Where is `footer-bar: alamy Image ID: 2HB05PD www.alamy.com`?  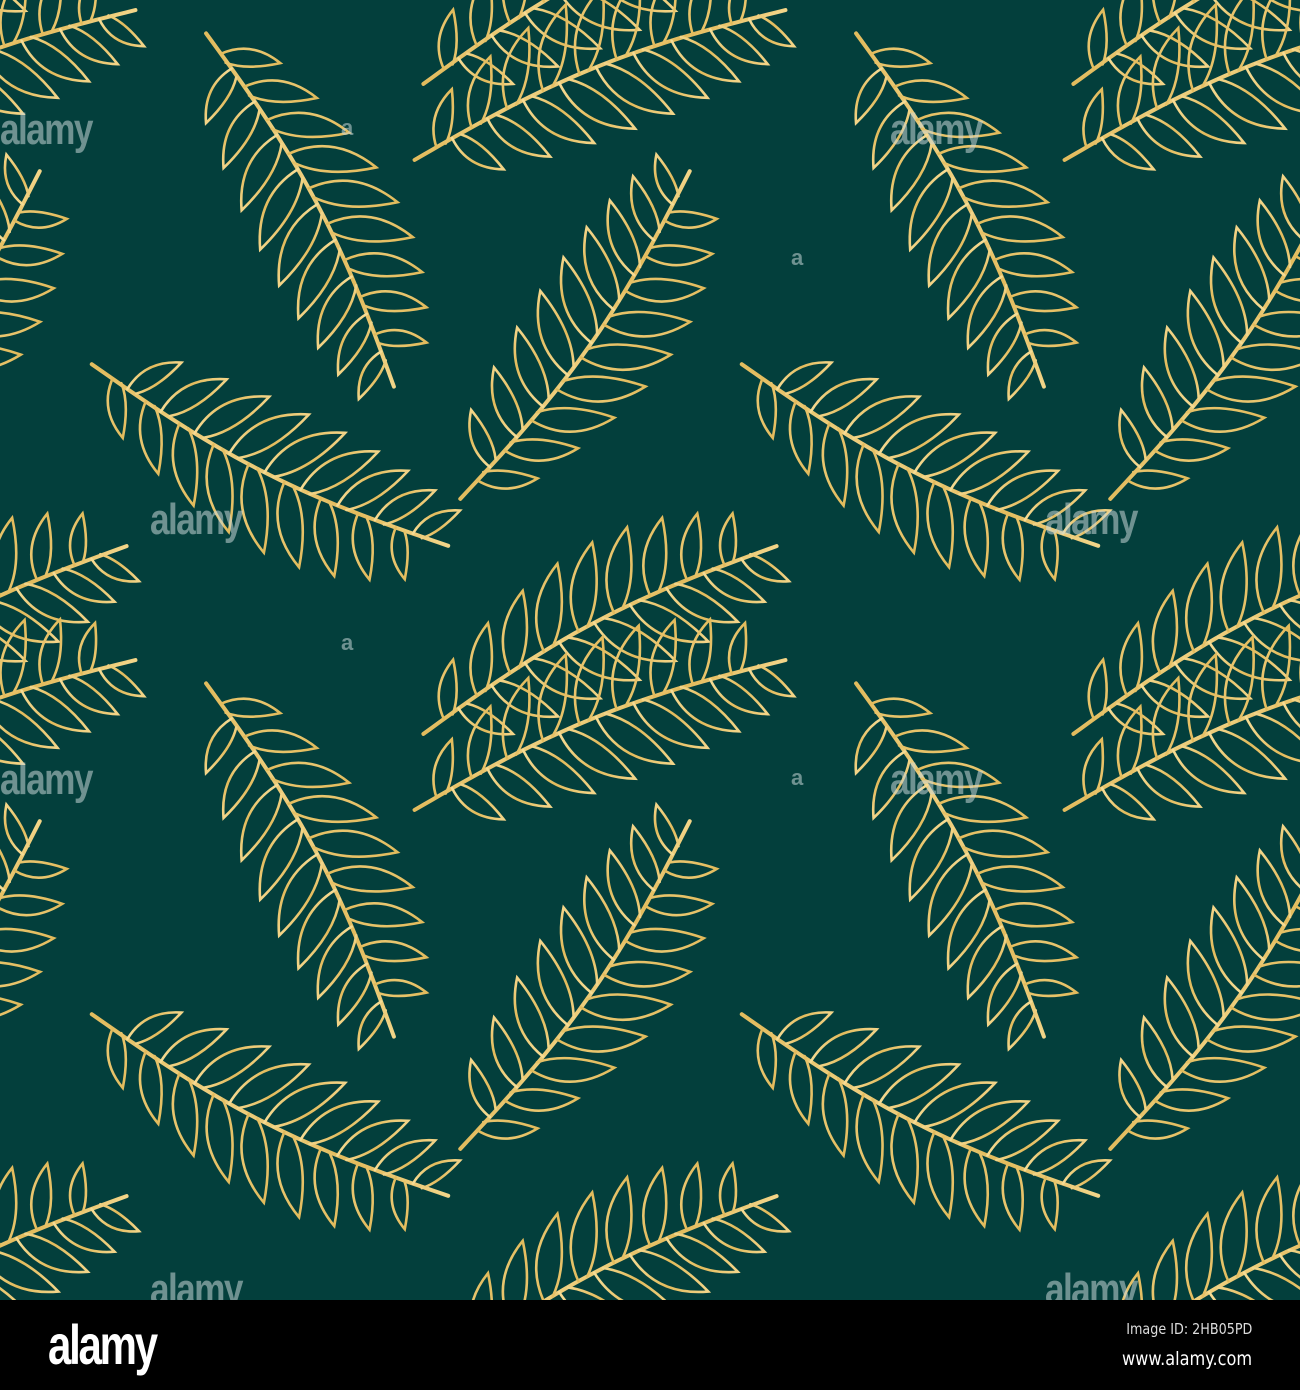
footer-bar: alamy Image ID: 2HB05PD www.alamy.com is located at coordinates (650, 1345).